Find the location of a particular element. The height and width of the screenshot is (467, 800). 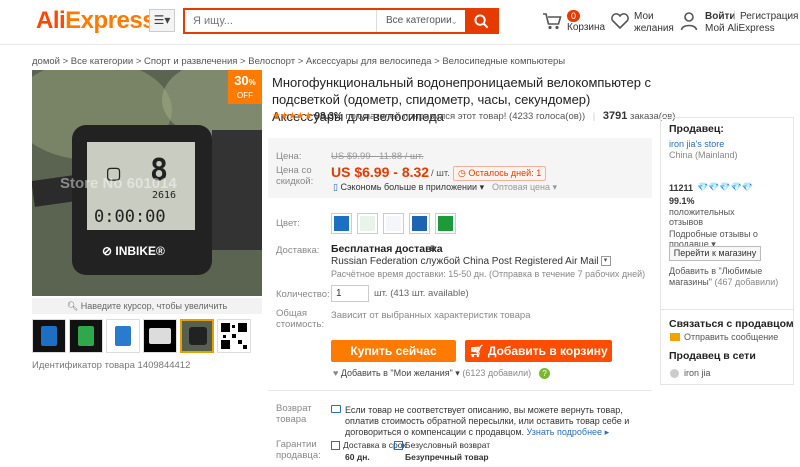

return-guarantee-icon is located at coordinates (398, 445).